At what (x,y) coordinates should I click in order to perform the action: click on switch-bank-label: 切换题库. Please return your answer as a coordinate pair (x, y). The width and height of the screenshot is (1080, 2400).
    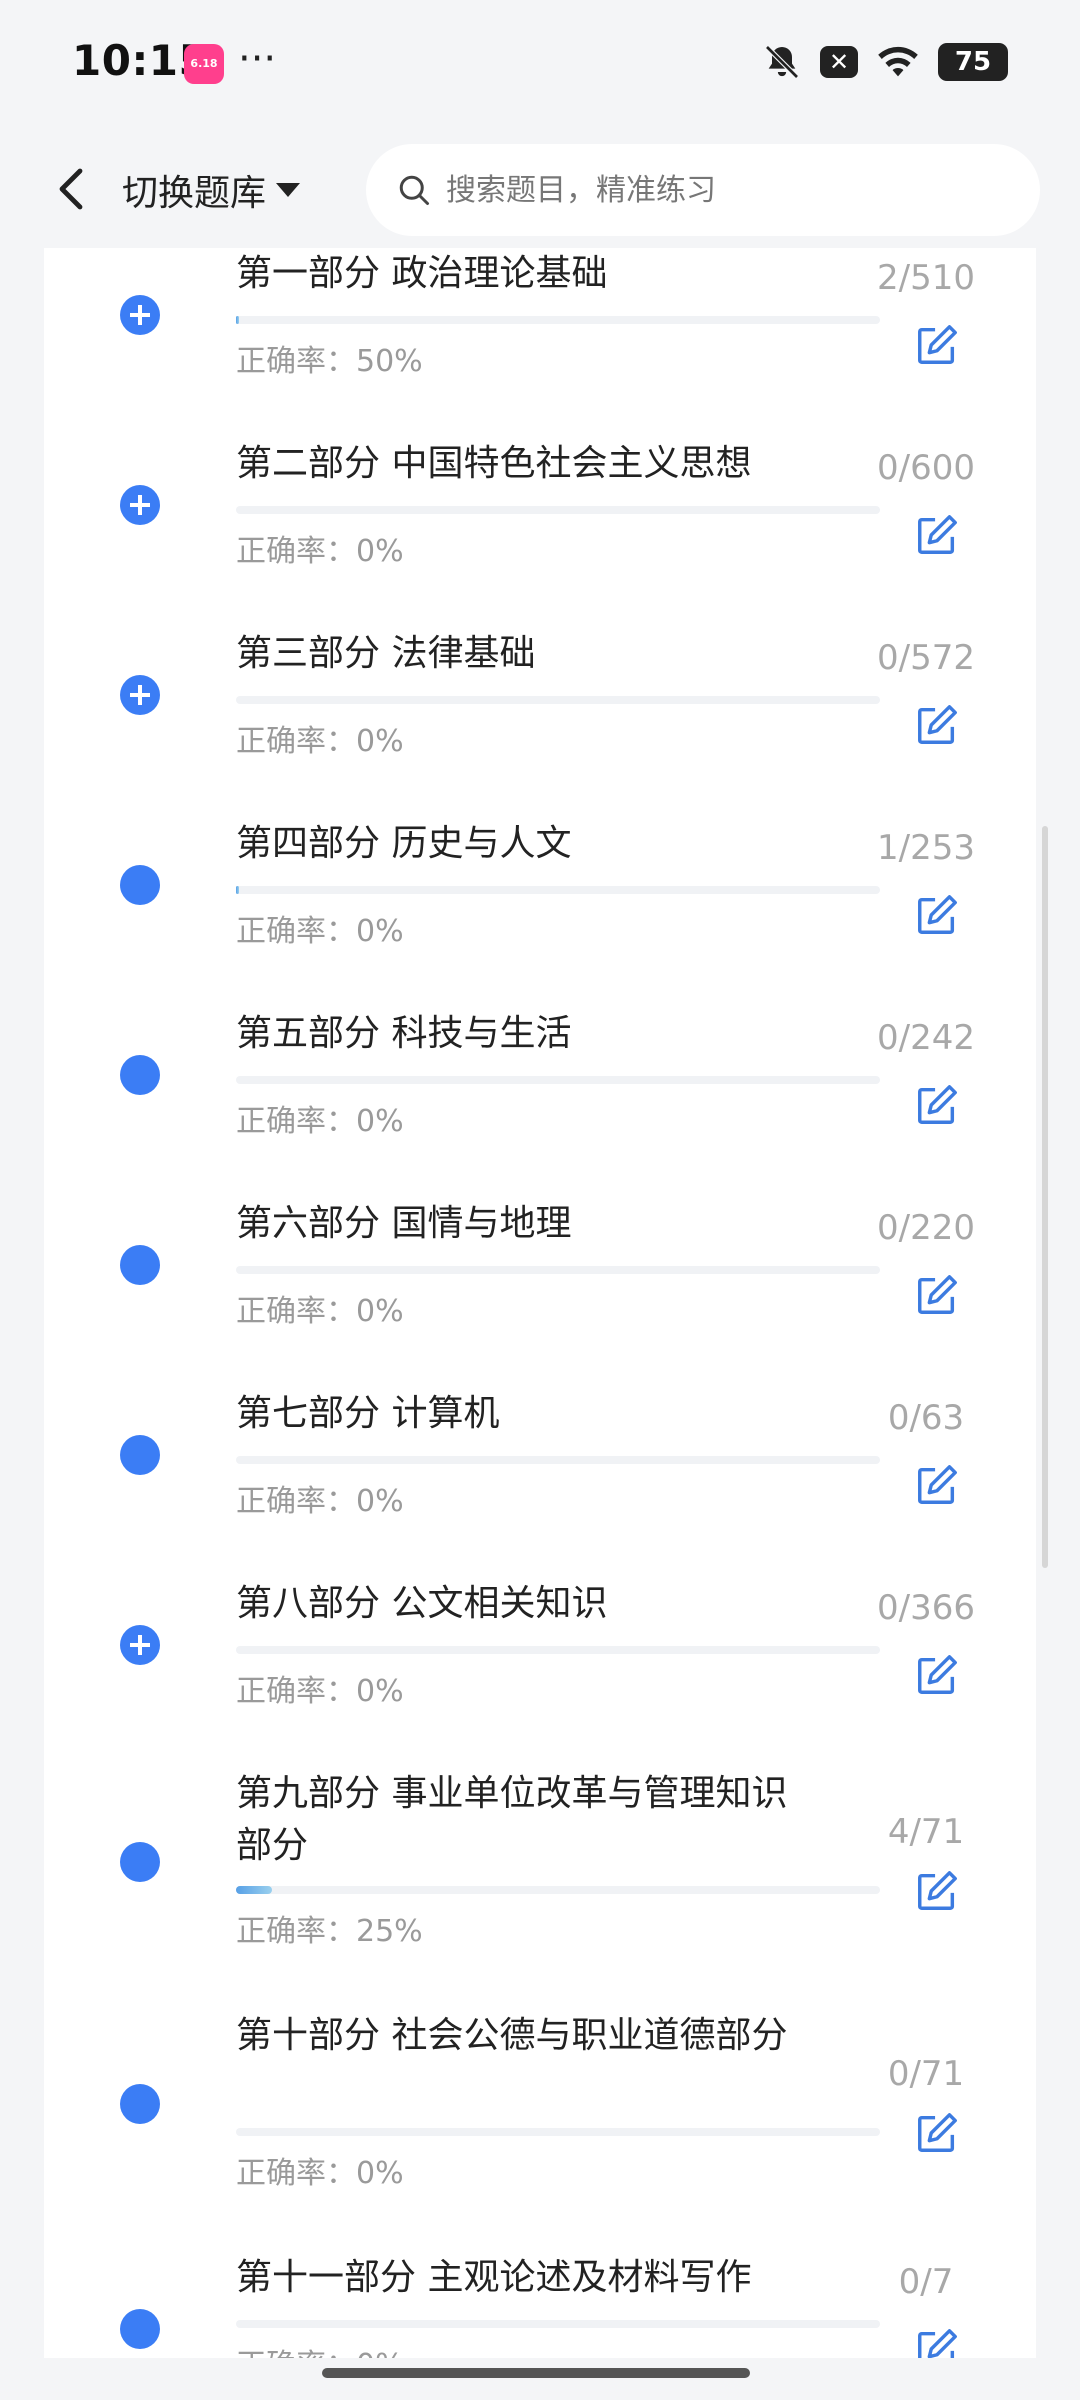
    Looking at the image, I should click on (194, 193).